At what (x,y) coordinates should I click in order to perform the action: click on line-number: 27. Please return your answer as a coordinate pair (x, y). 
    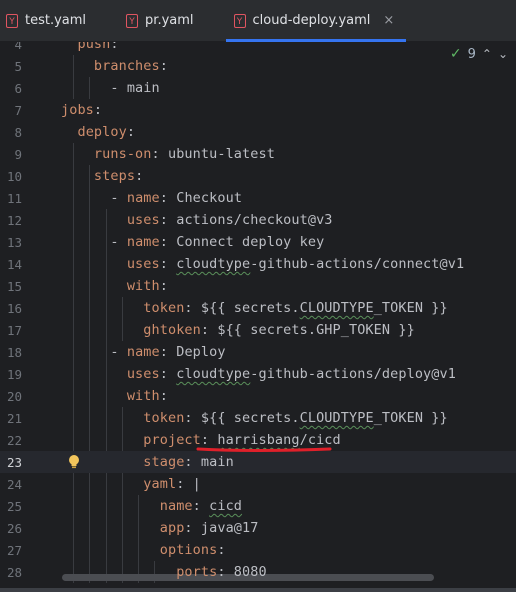
    Looking at the image, I should click on (14, 550).